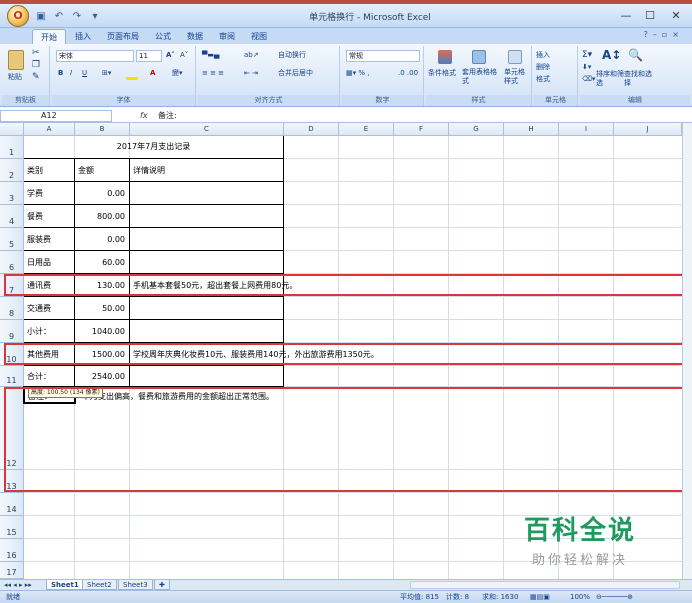  What do you see at coordinates (177, 73) in the screenshot?
I see `phonetic-icon: 變▾` at bounding box center [177, 73].